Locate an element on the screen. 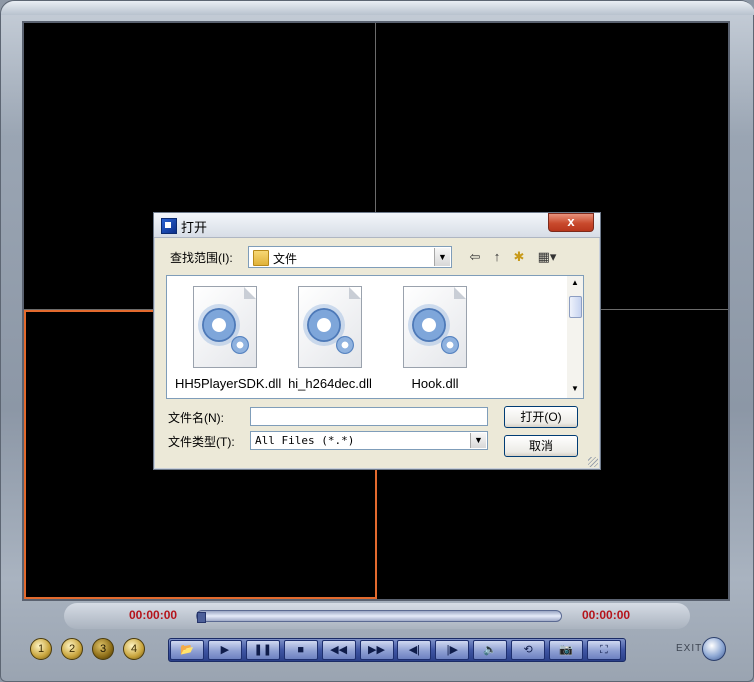 The image size is (754, 682). stop-icon: ■ is located at coordinates (300, 650).